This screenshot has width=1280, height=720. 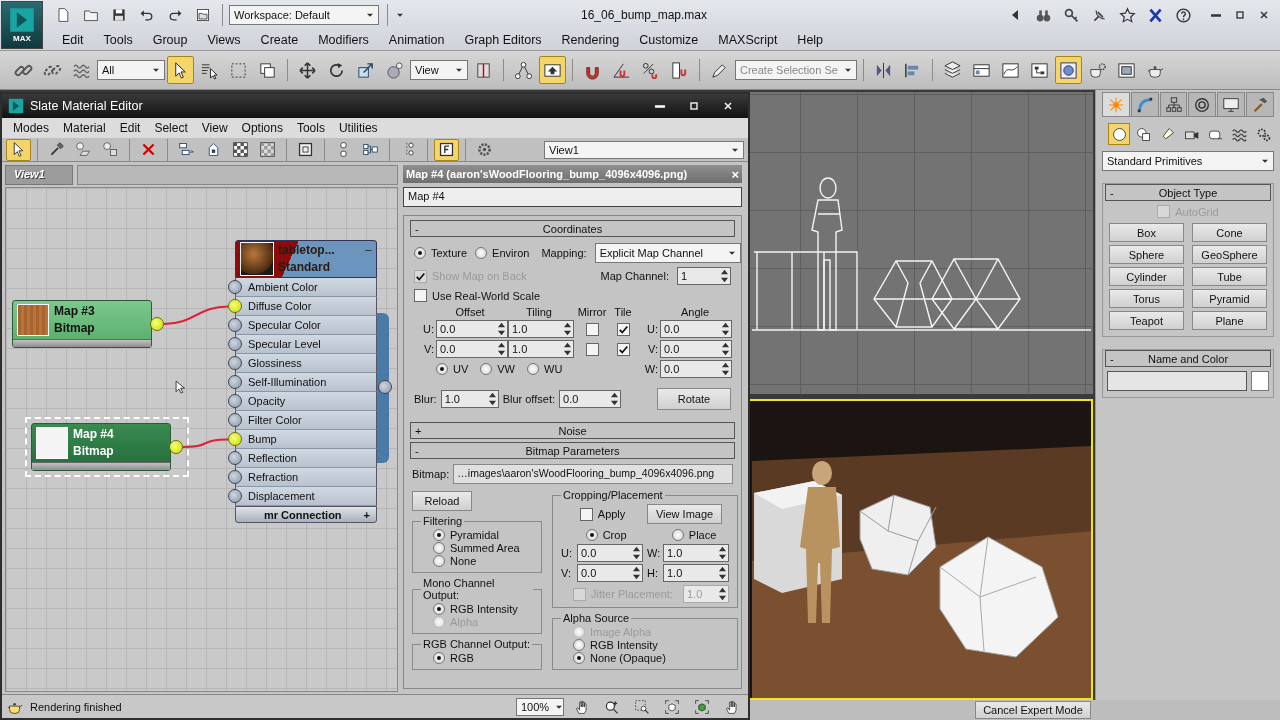 What do you see at coordinates (22, 25) in the screenshot?
I see `application-button: MAX` at bounding box center [22, 25].